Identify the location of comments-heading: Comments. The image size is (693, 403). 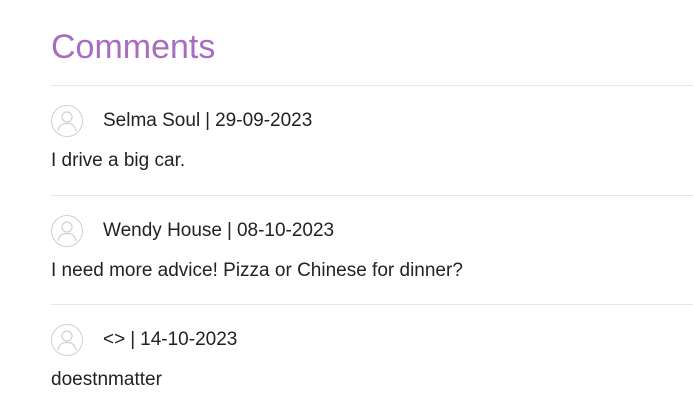
(133, 47).